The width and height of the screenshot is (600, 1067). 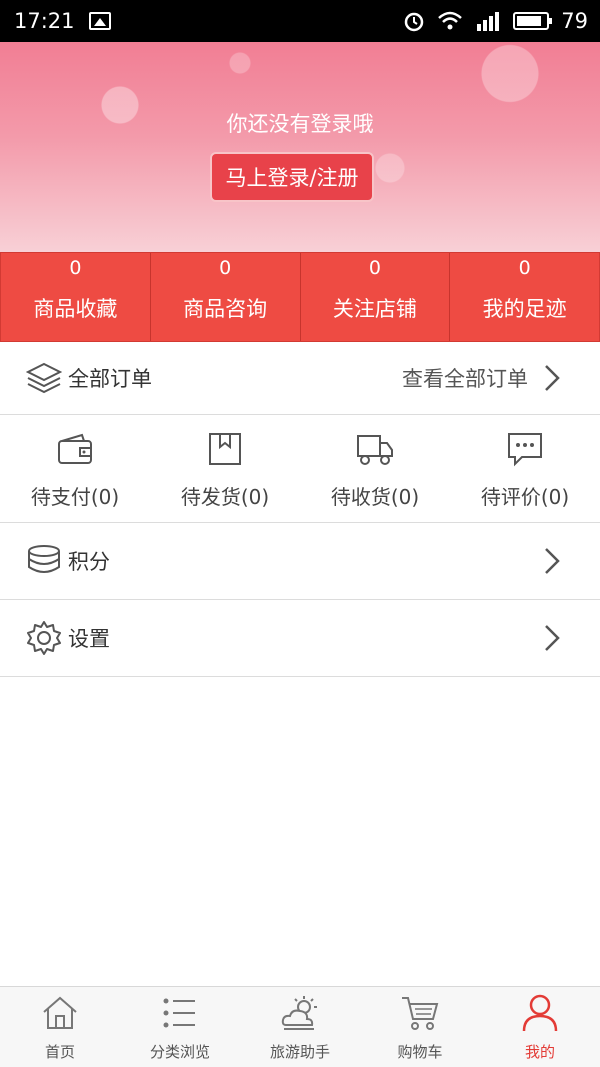 I want to click on gear-icon, so click(x=44, y=638).